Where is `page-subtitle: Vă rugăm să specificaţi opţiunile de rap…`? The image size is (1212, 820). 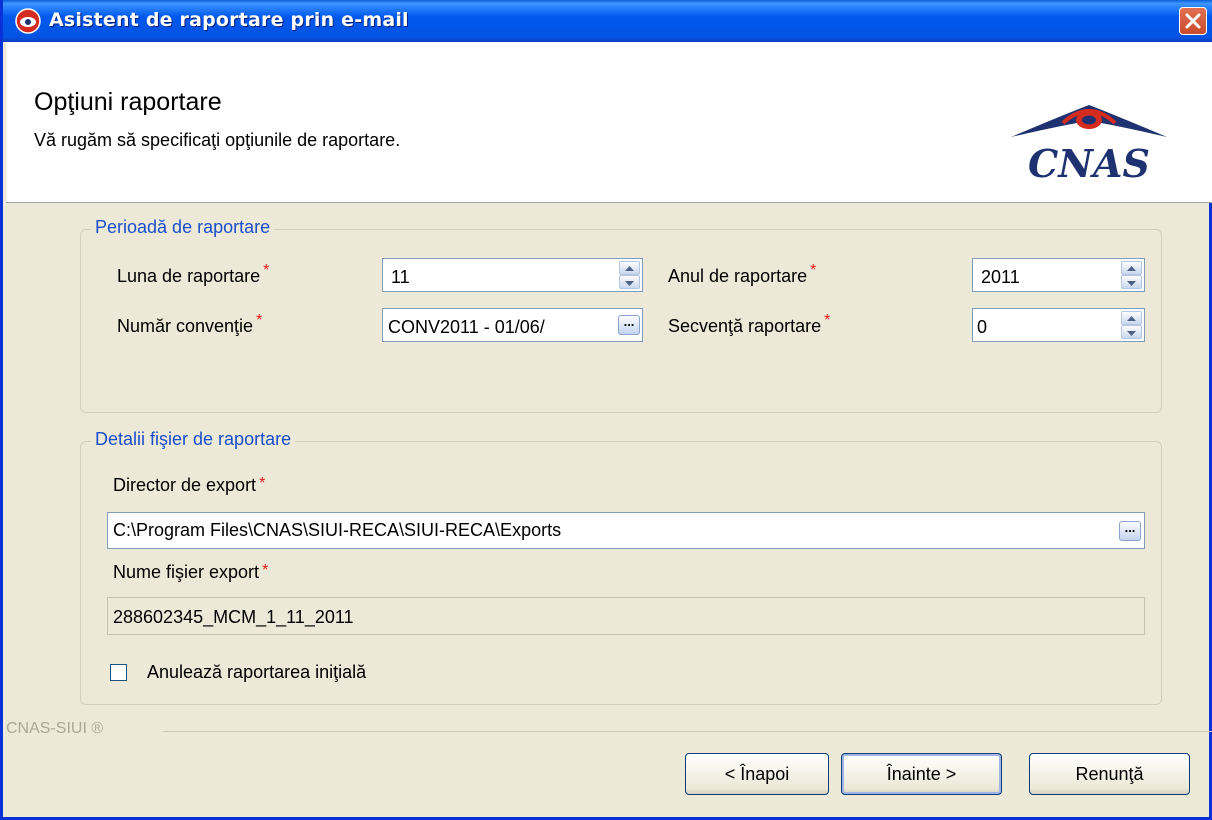 page-subtitle: Vă rugăm să specificaţi opţiunile de rap… is located at coordinates (217, 140).